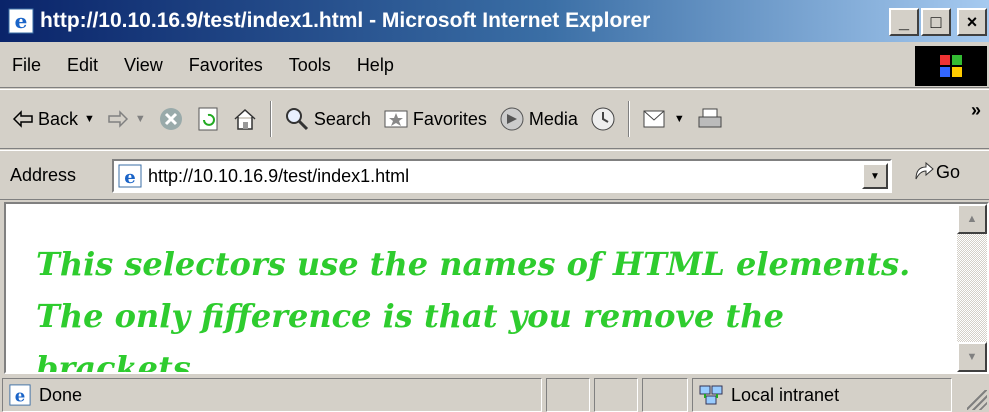  What do you see at coordinates (22, 119) in the screenshot?
I see `back-arrow-icon` at bounding box center [22, 119].